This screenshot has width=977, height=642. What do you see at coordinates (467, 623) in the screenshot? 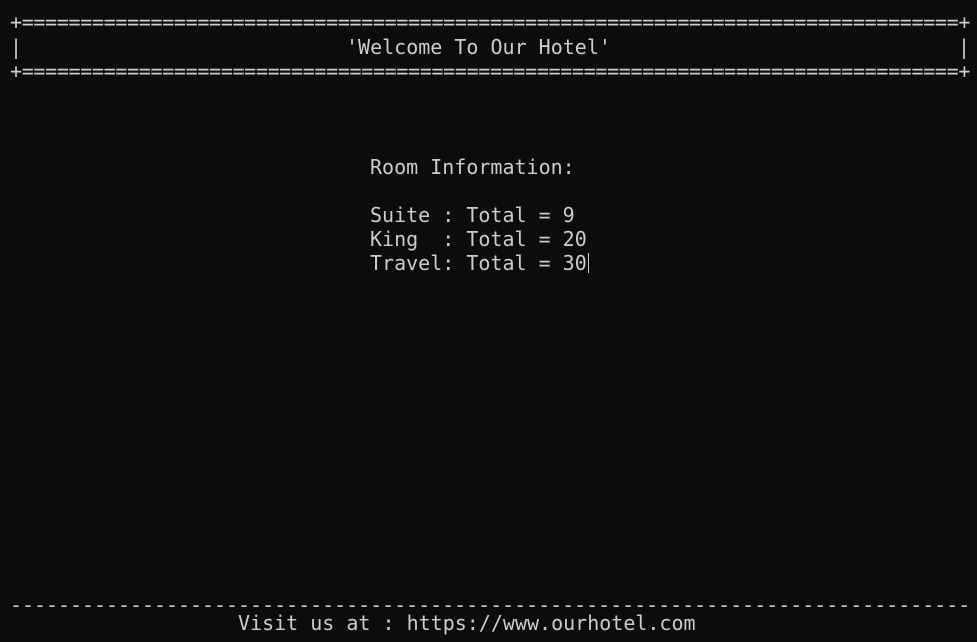
I see `footer-visit-text: Visit us at : https://www.ourhotel.com` at bounding box center [467, 623].